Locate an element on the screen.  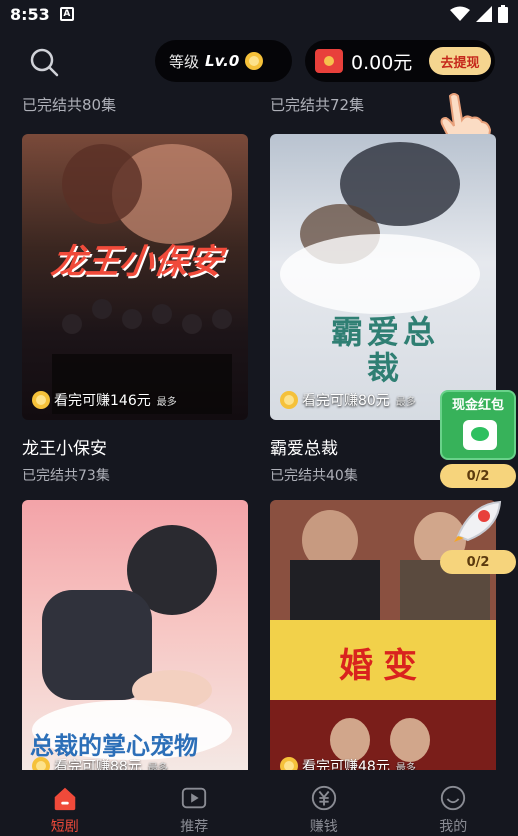
earn-badge: 看完可赚146元 最多 is located at coordinates (104, 400).